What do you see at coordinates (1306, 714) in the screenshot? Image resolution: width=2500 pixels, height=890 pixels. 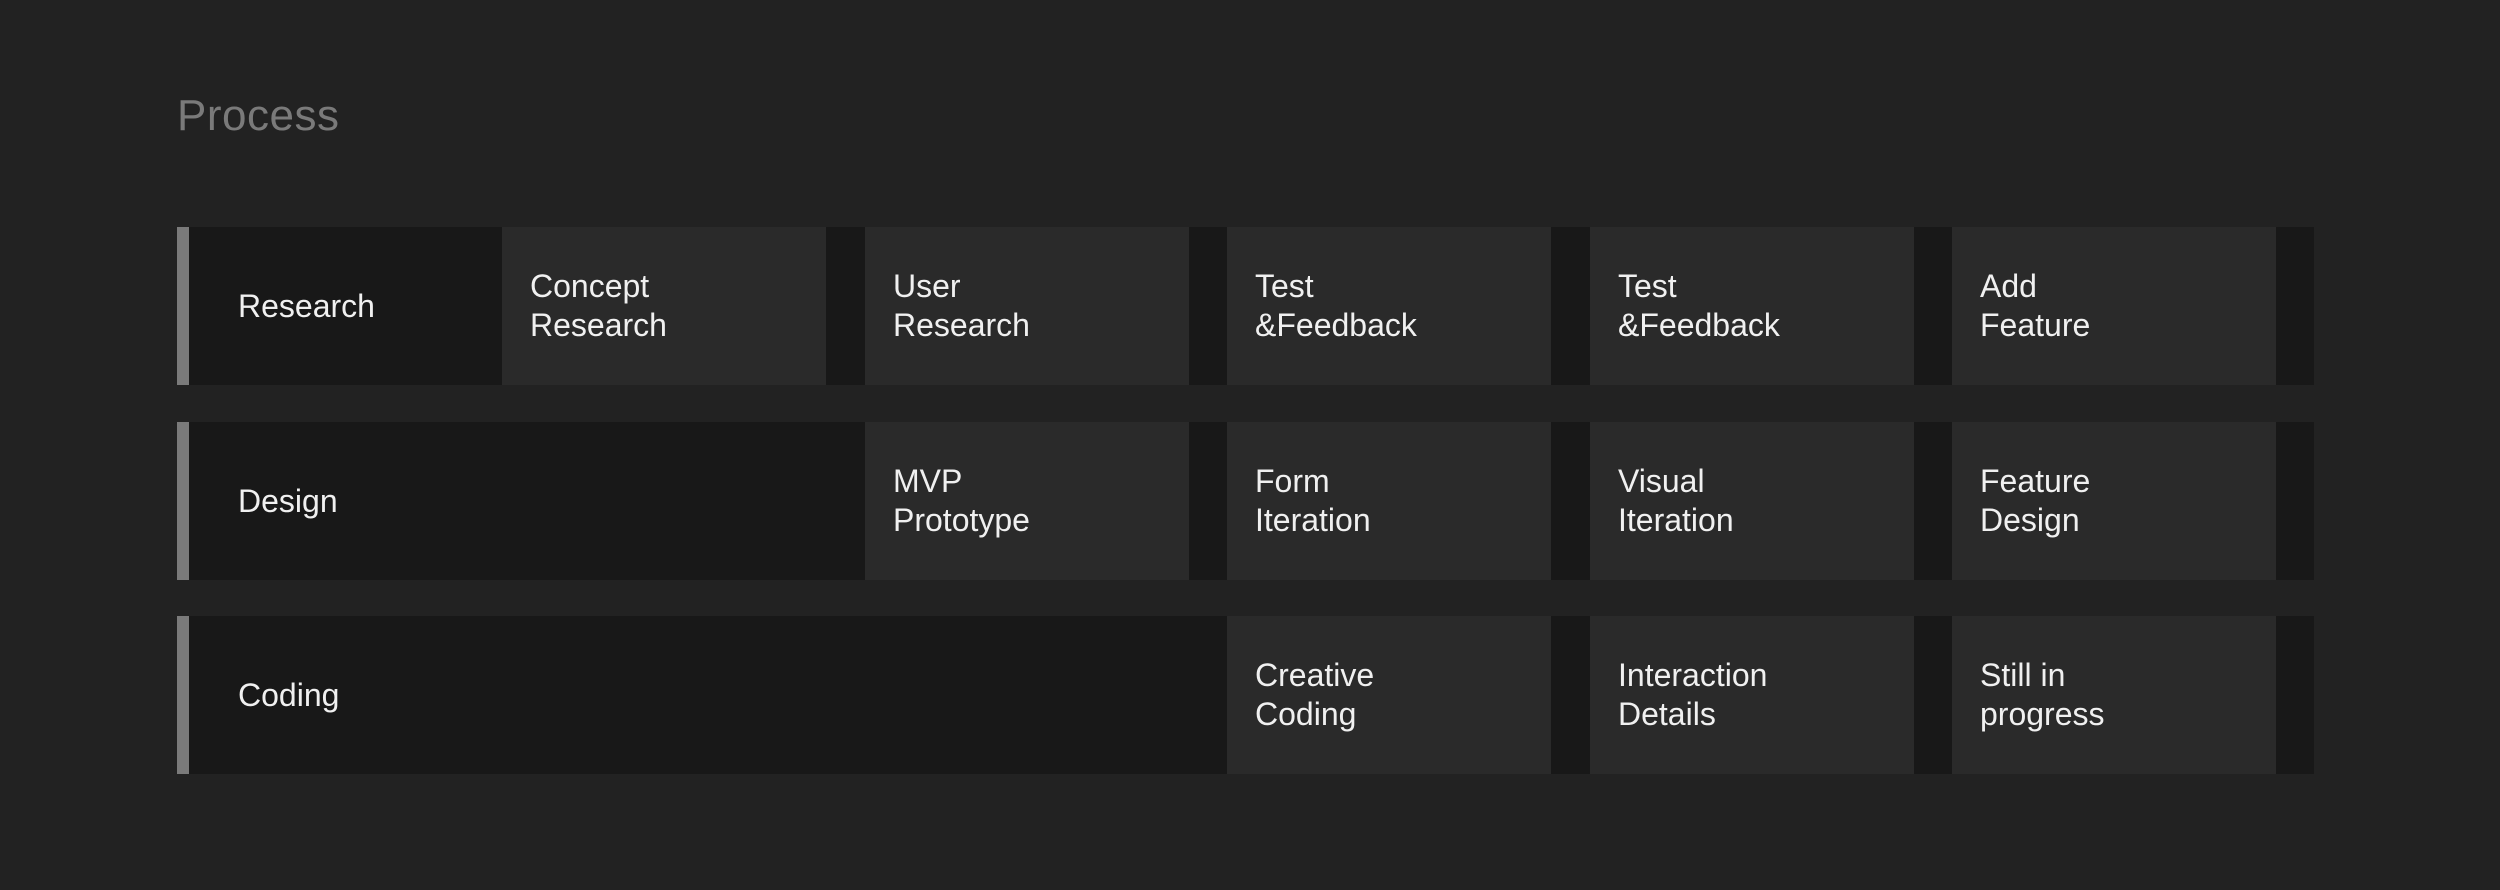 I see `stage-cell-line: Coding` at bounding box center [1306, 714].